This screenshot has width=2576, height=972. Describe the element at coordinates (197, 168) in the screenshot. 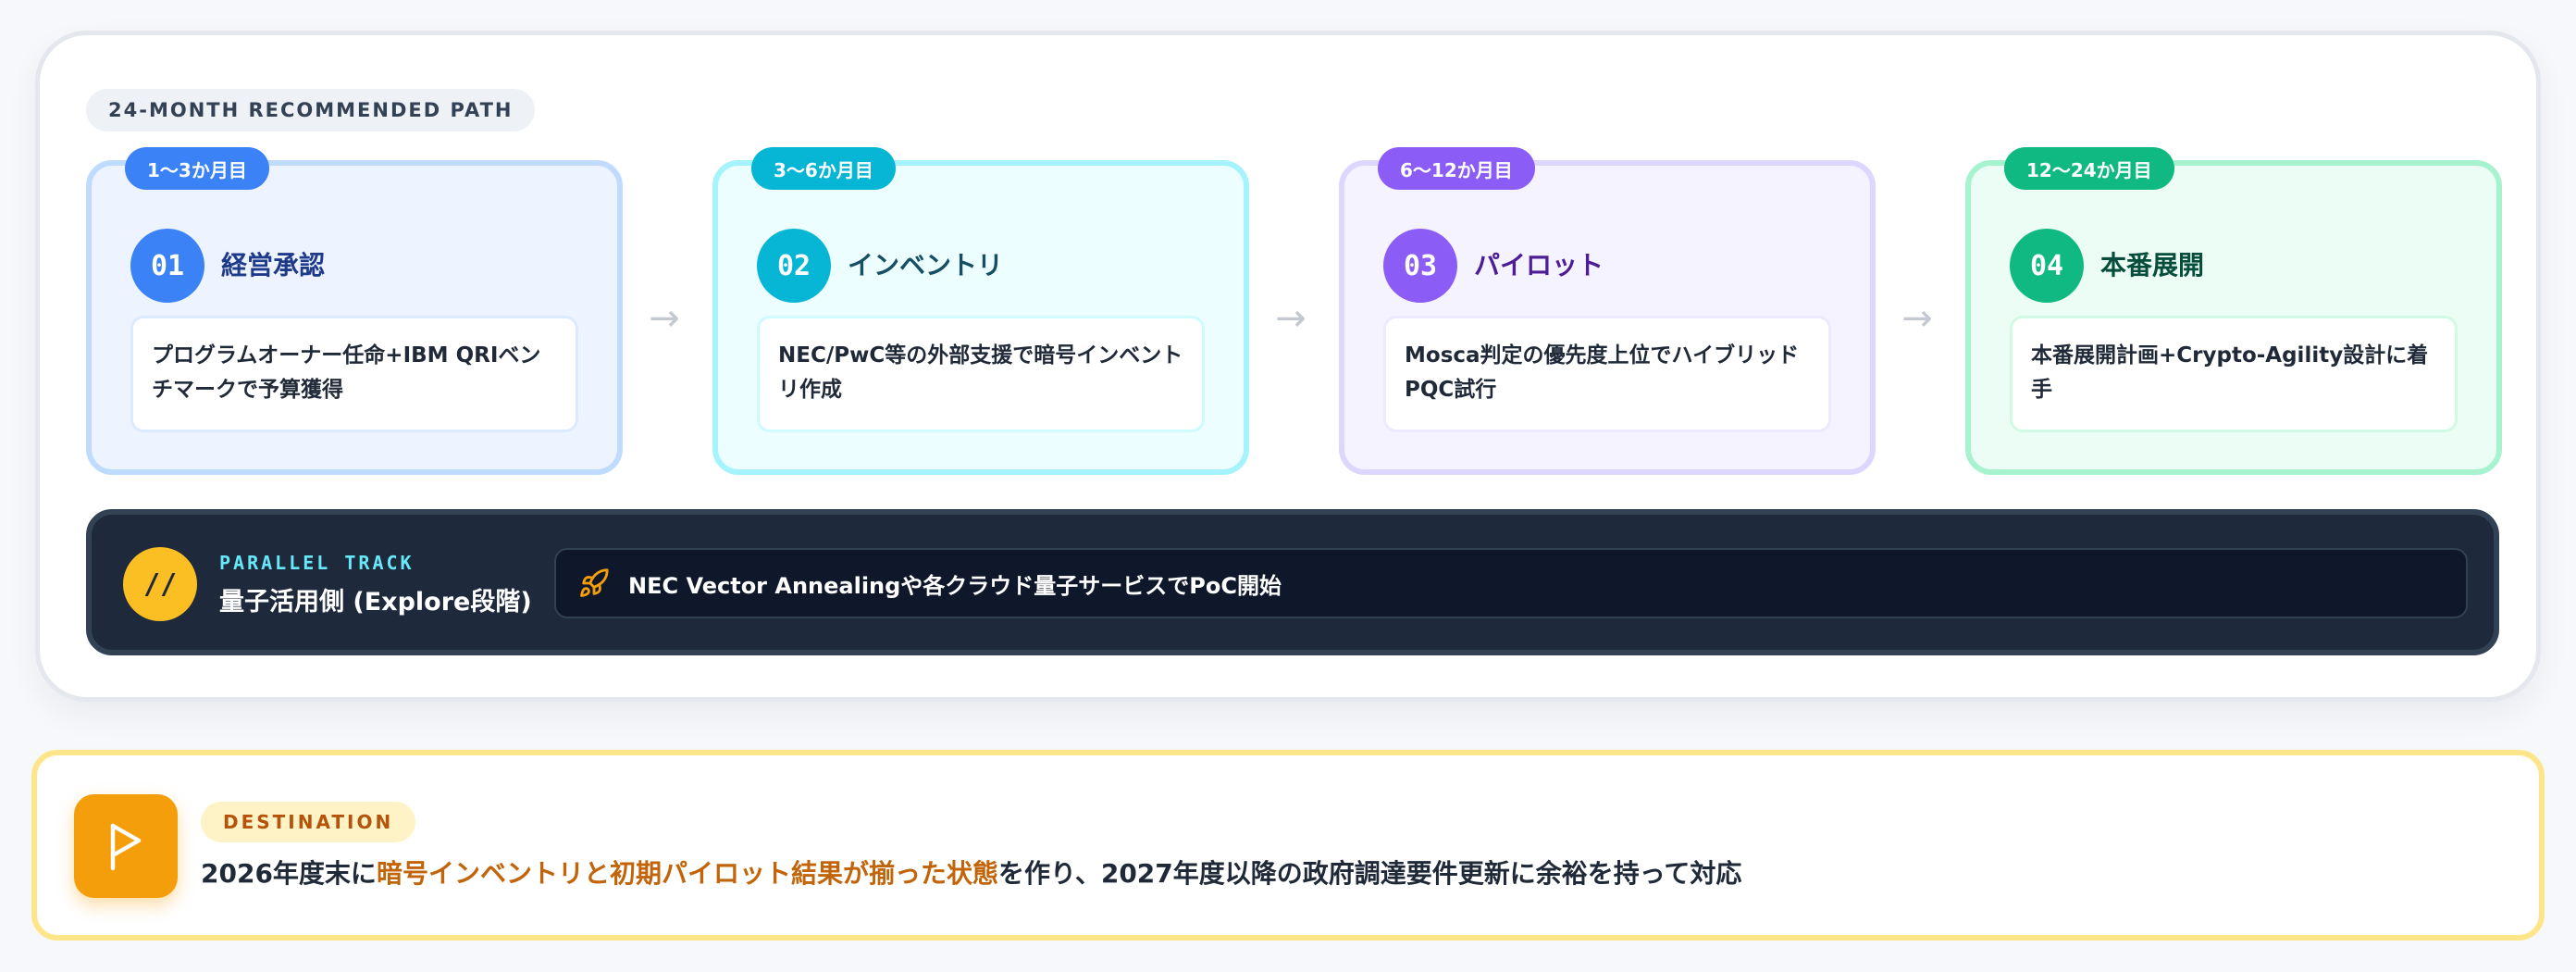

I see `phase-period-tag: 1〜3か月目` at that location.